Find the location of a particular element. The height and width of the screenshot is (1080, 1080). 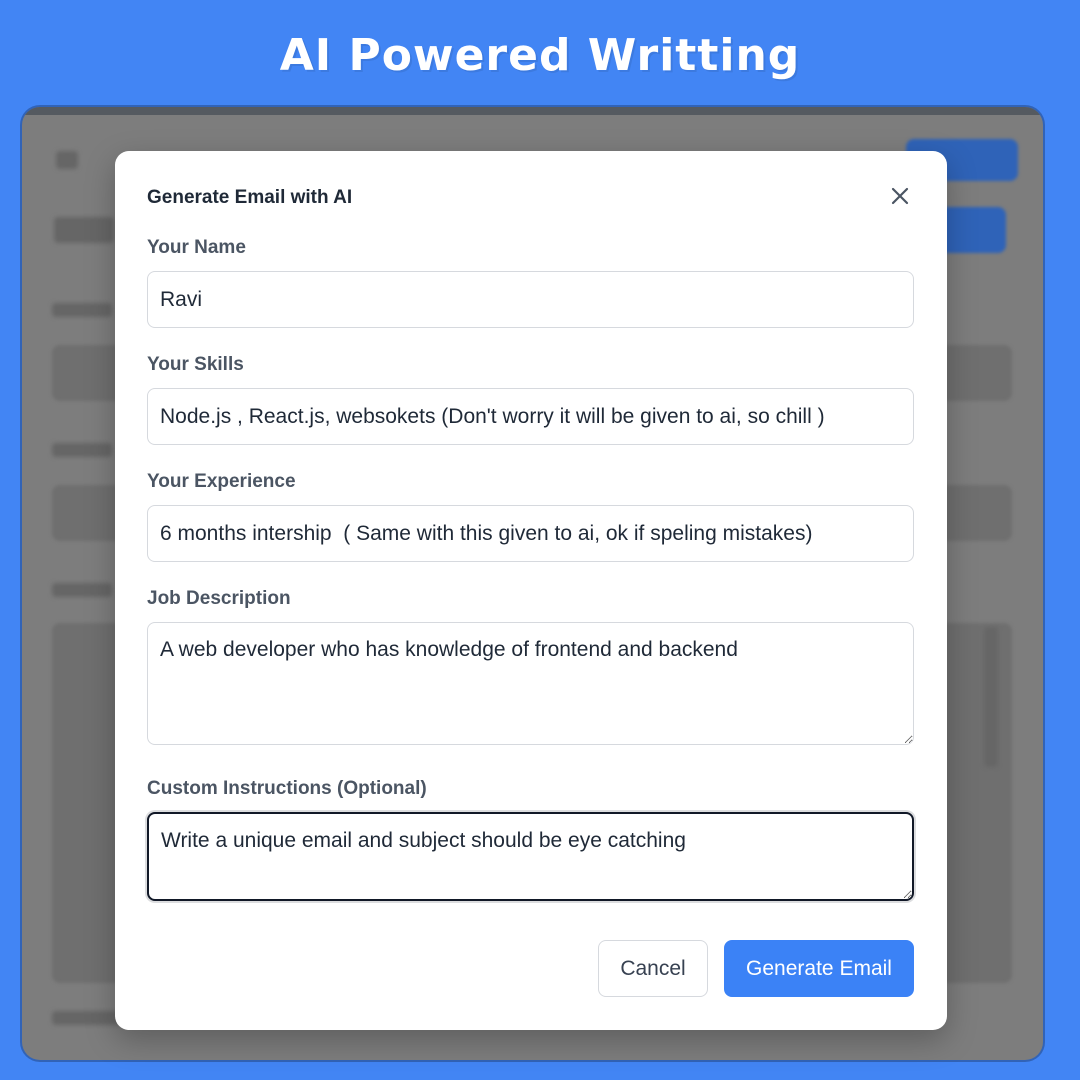

job-description-label: Job Description is located at coordinates (219, 598).